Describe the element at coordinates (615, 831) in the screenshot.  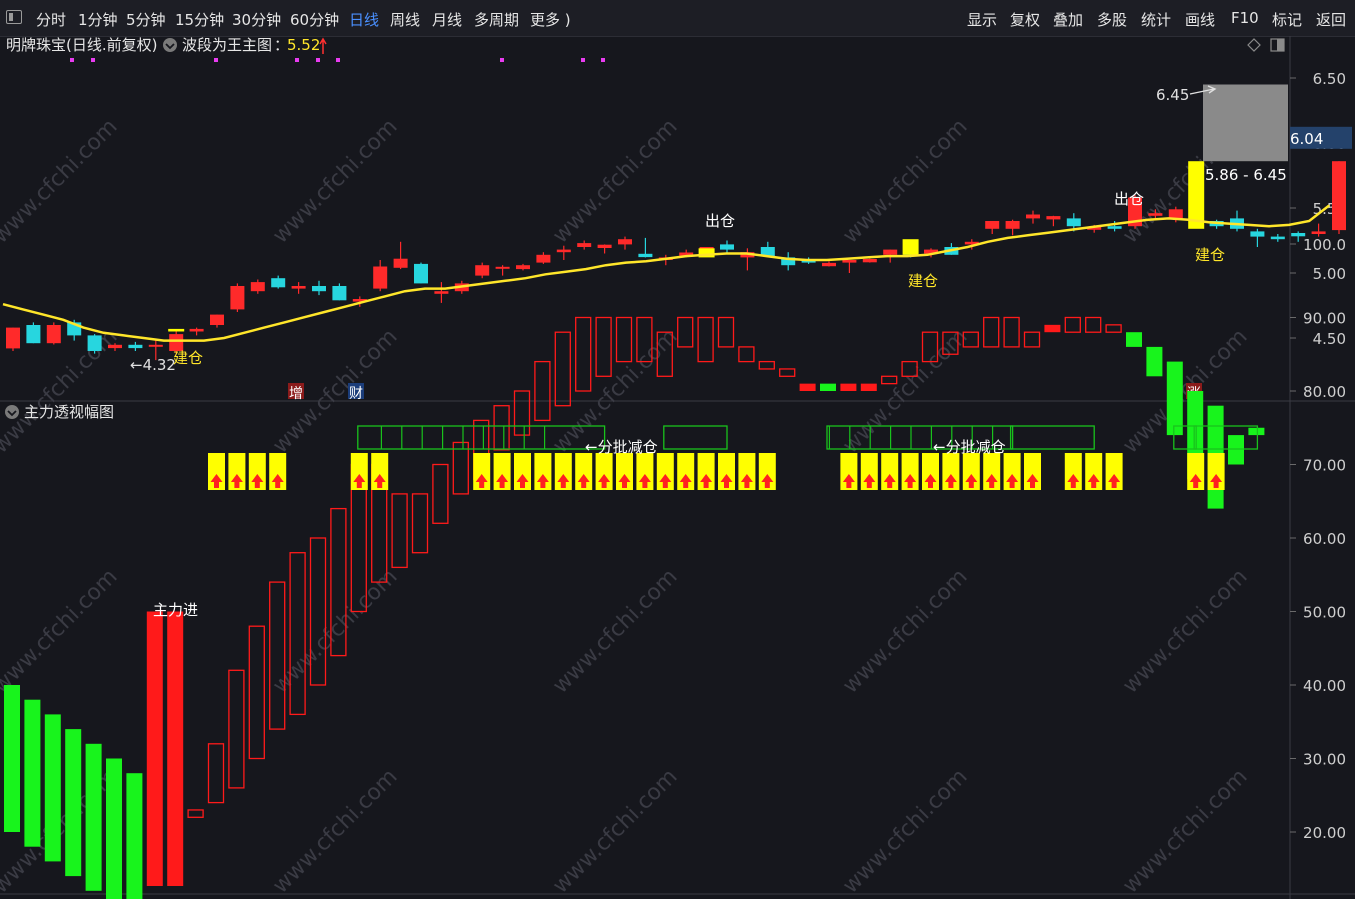
I see `watermark-17: www.cfchi.com` at that location.